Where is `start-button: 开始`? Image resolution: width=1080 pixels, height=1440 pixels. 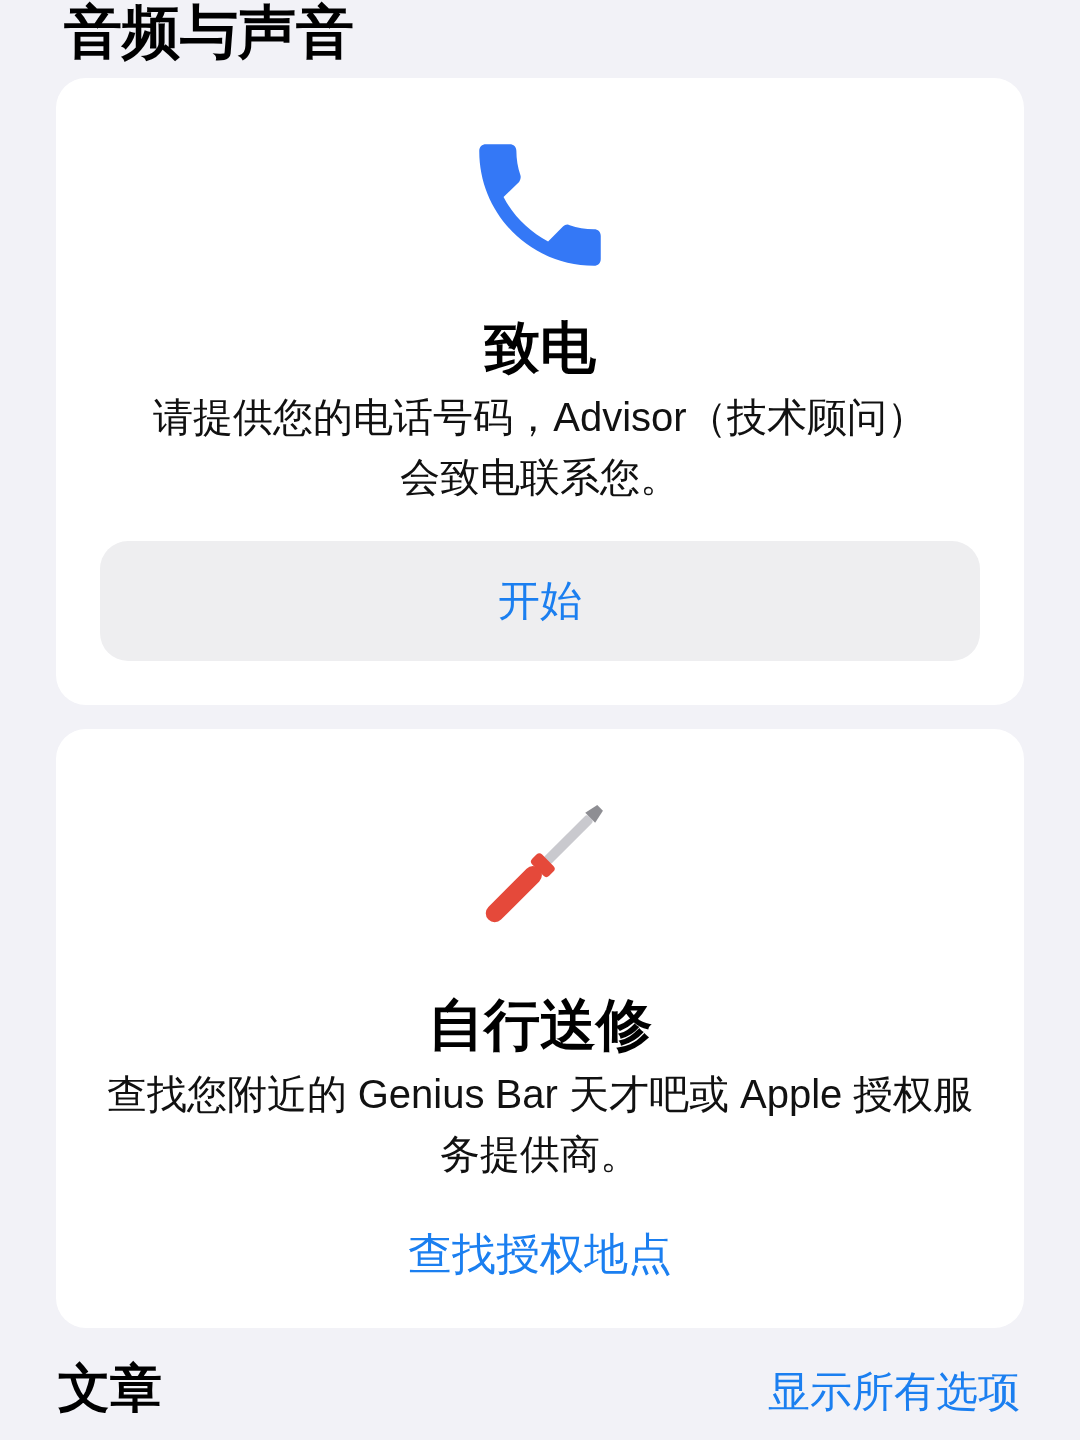 start-button: 开始 is located at coordinates (540, 601).